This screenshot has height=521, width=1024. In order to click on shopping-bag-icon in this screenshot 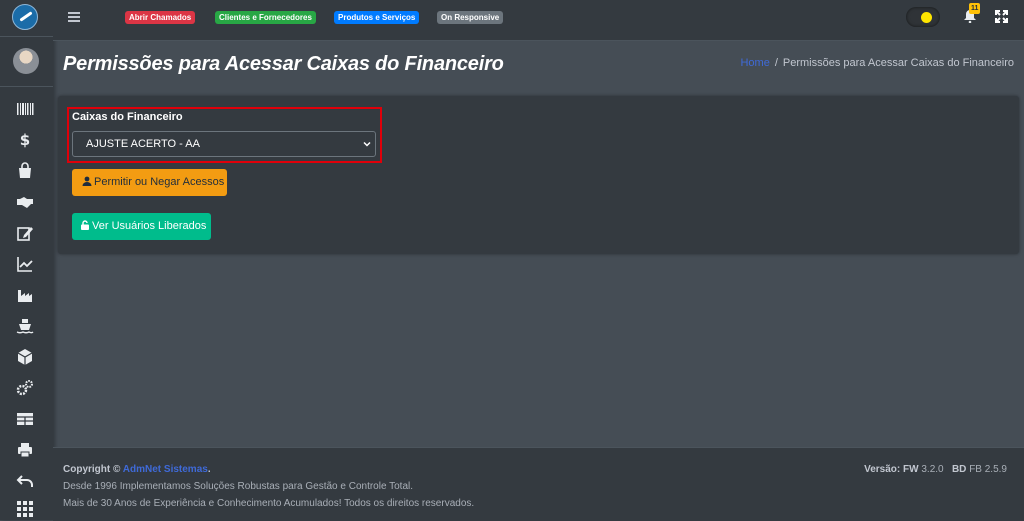, I will do `click(25, 171)`.